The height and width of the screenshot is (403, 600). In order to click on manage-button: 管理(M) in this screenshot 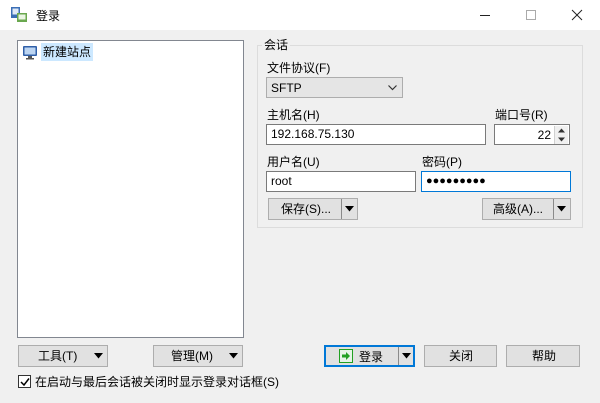, I will do `click(198, 356)`.